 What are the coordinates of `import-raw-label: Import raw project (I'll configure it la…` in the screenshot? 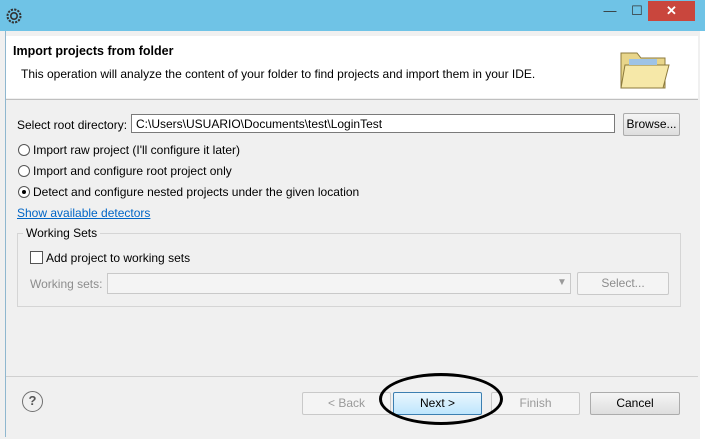 It's located at (136, 150).